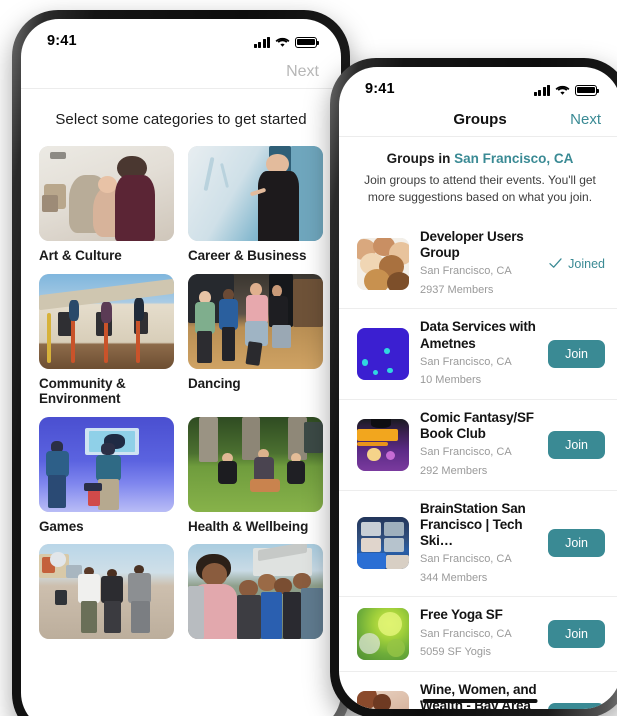 The width and height of the screenshot is (617, 716). I want to click on purple-book-cover-thumb, so click(383, 444).